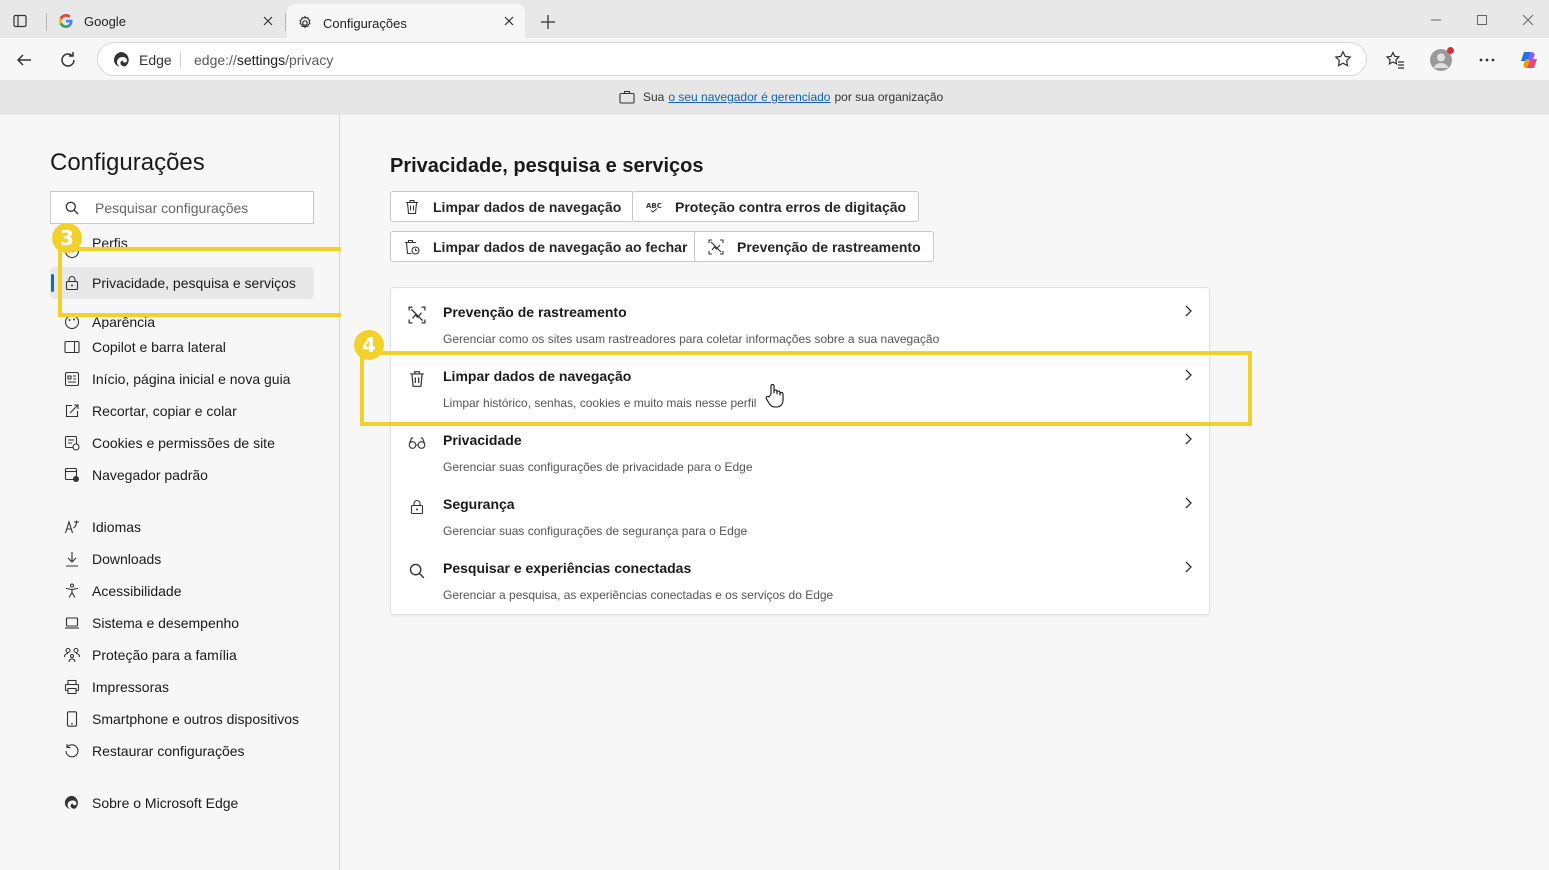  What do you see at coordinates (72, 655) in the screenshot?
I see `family-icon` at bounding box center [72, 655].